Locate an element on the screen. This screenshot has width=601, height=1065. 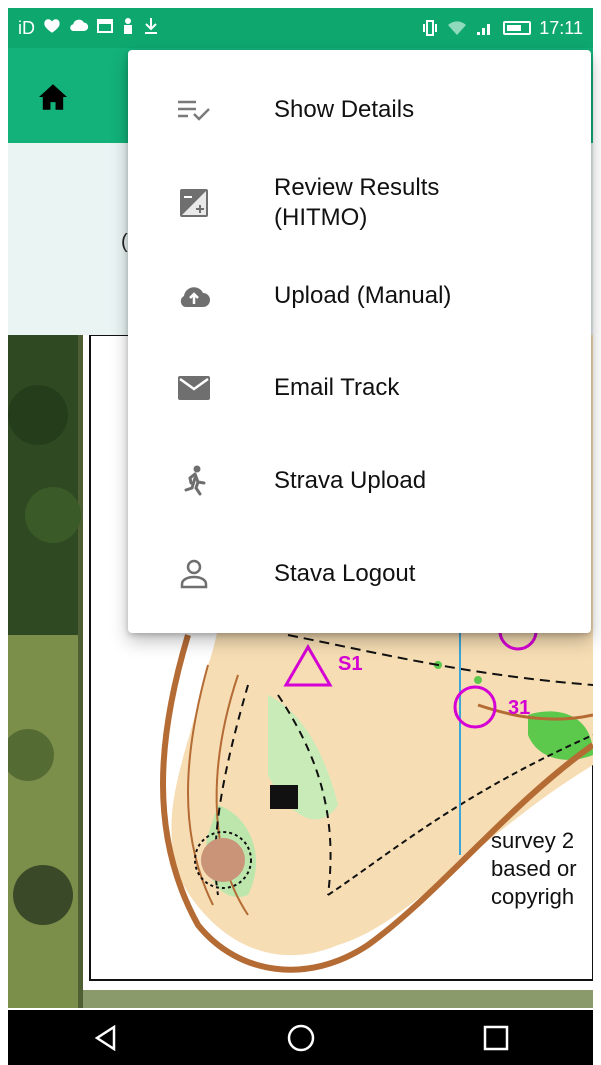
map-survey-text: survey 2 based or copyrigh is located at coordinates (534, 868).